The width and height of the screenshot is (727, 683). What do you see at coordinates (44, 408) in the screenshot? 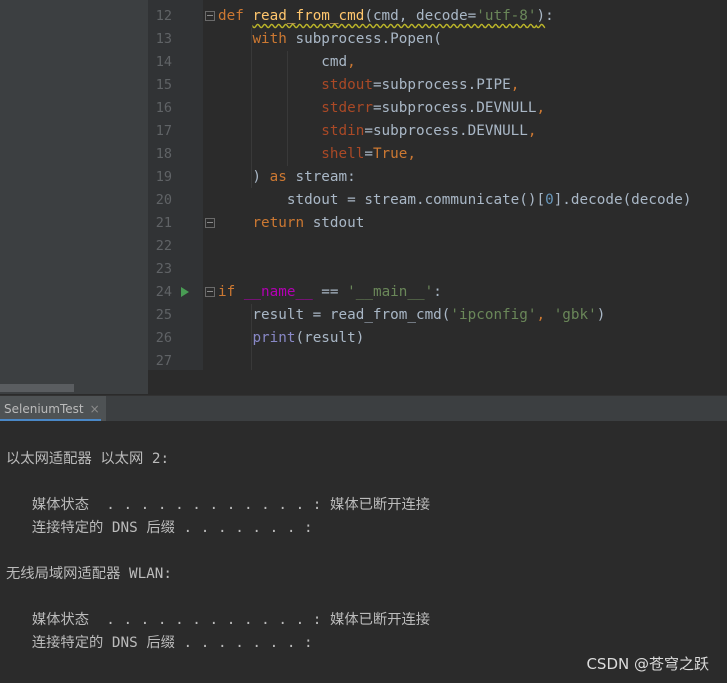
I see `tab-label: SeleniumTest` at bounding box center [44, 408].